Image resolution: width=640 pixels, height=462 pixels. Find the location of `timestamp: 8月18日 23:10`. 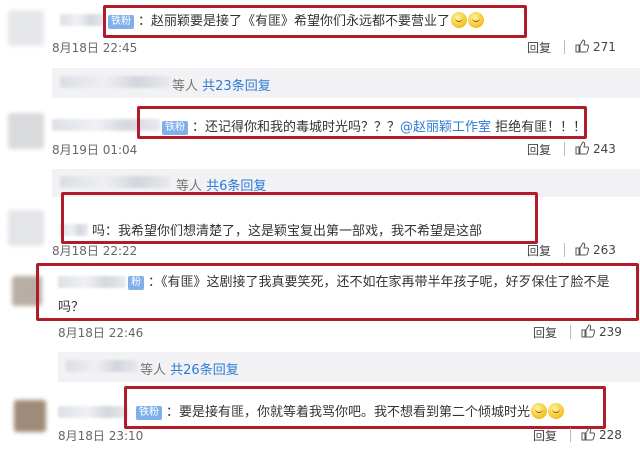

timestamp: 8月18日 23:10 is located at coordinates (101, 436).